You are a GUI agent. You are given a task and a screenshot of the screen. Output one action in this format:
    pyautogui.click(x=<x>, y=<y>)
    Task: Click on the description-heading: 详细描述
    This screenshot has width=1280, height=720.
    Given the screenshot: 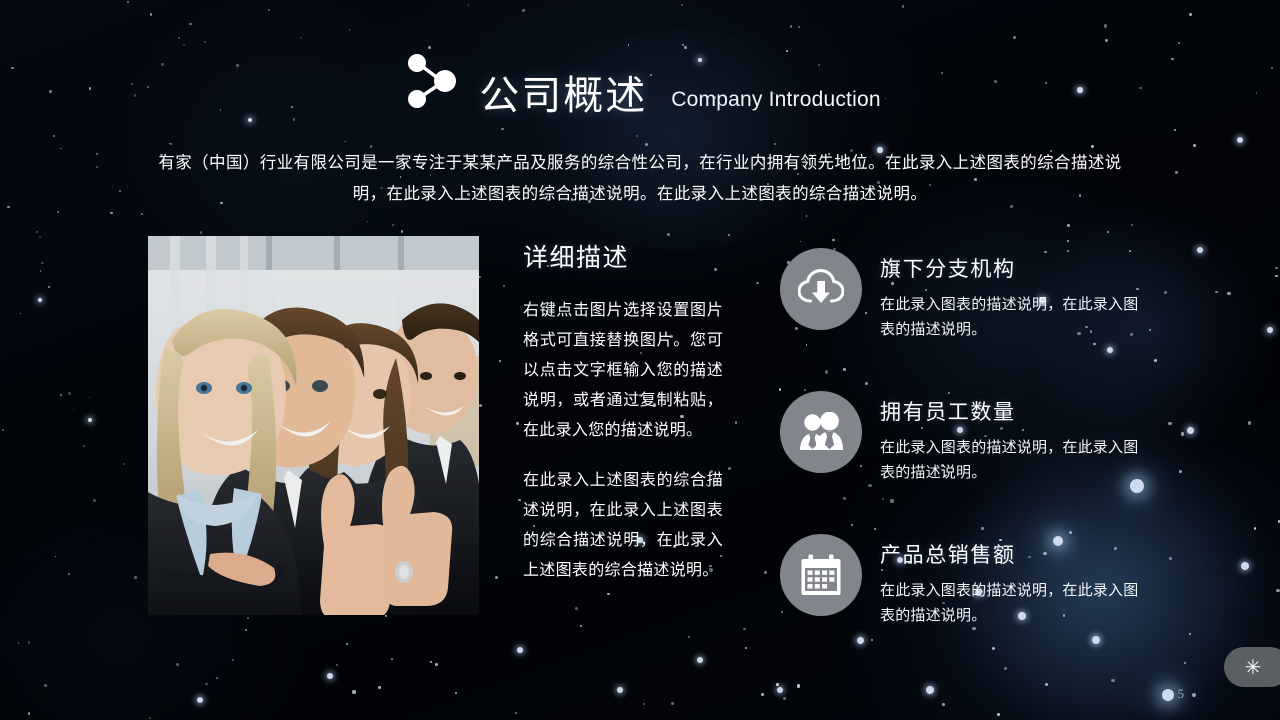 What is the action you would take?
    pyautogui.click(x=576, y=258)
    